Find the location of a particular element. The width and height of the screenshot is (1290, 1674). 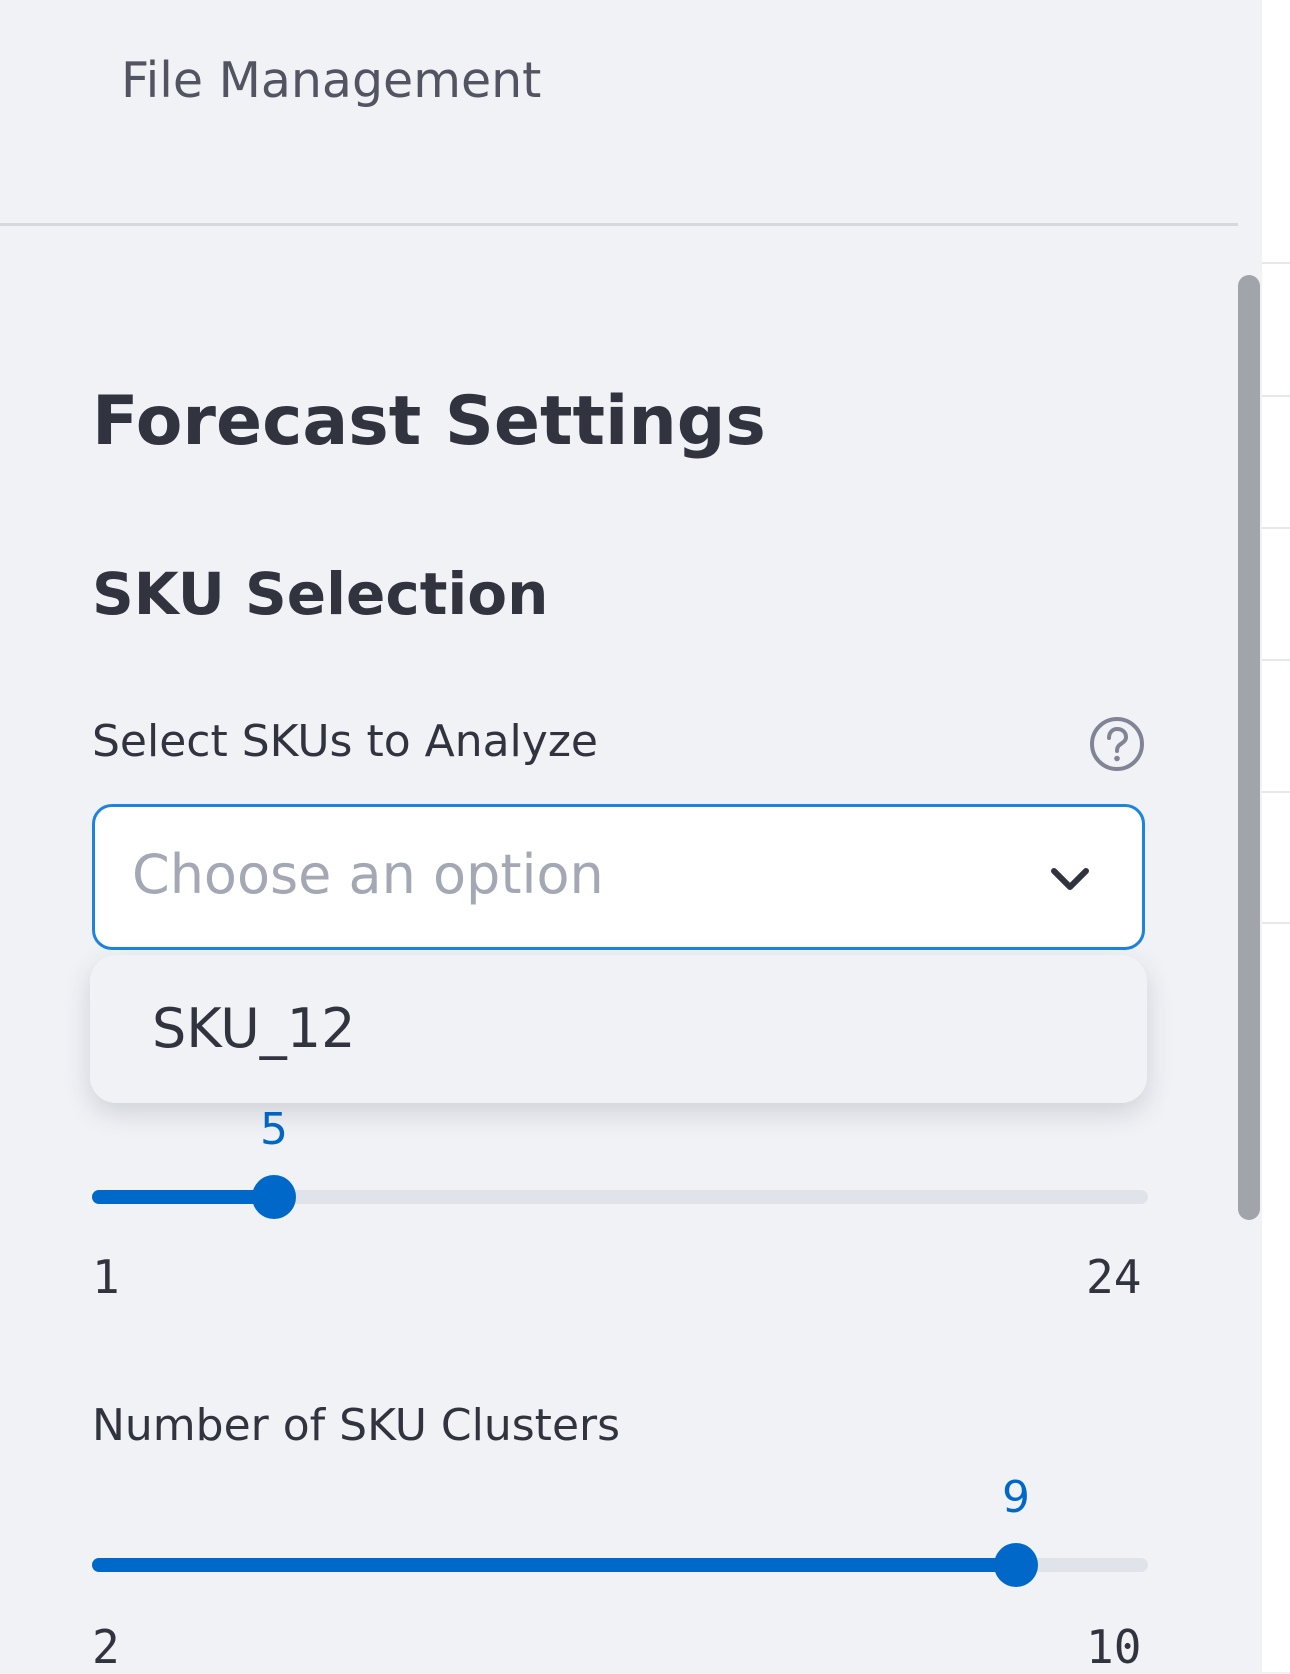

sku-selection-heading: SKU Selection is located at coordinates (320, 594).